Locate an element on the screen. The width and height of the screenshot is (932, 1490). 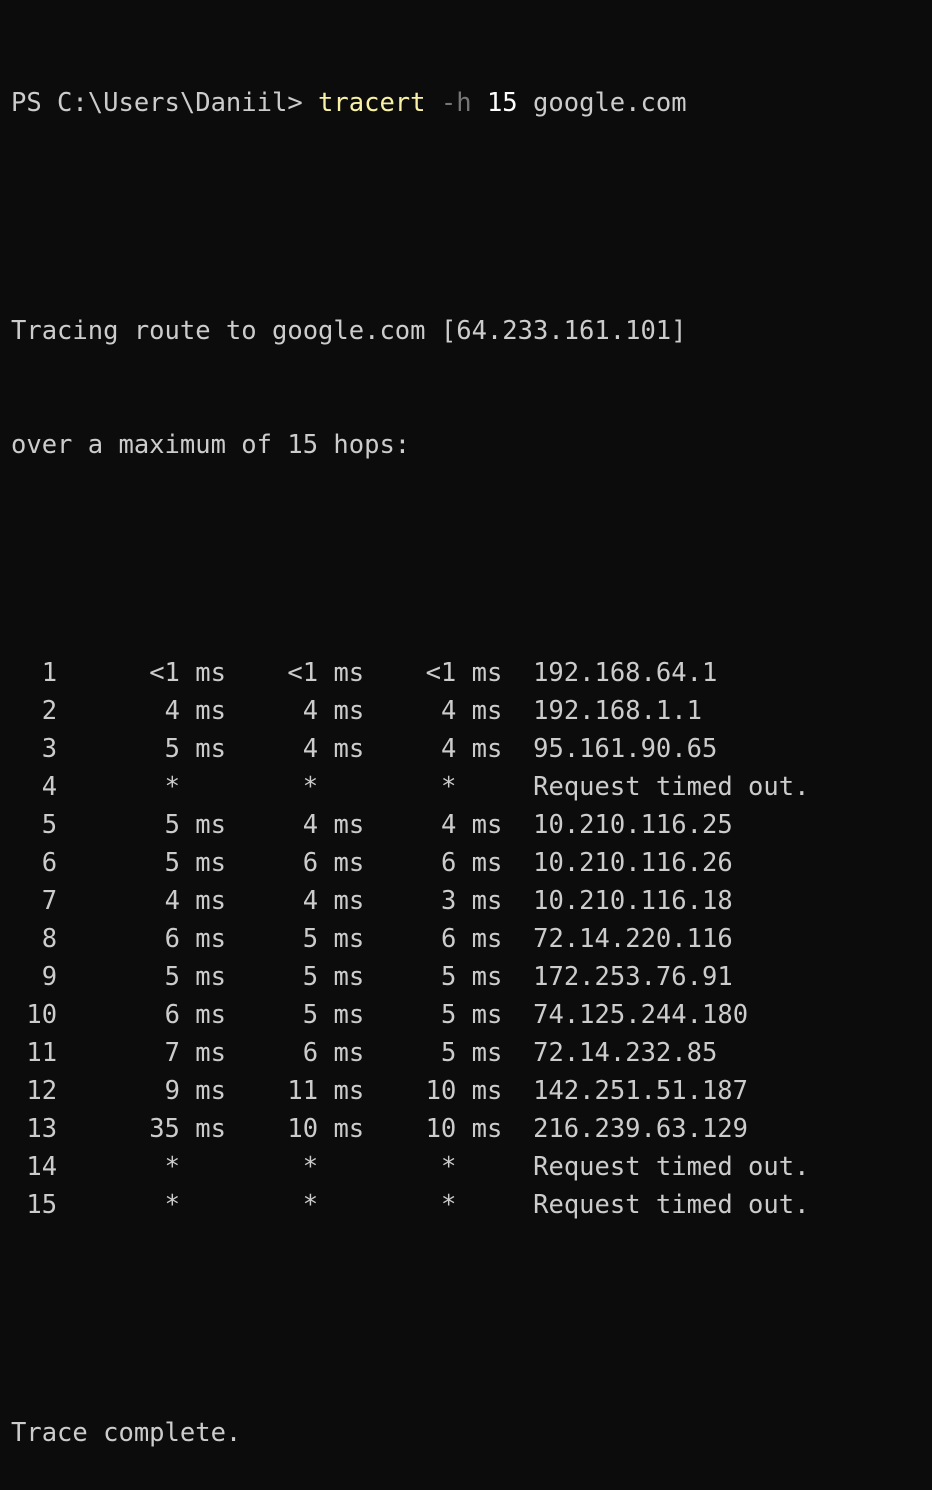
hop-number: 1 is located at coordinates (49, 673).